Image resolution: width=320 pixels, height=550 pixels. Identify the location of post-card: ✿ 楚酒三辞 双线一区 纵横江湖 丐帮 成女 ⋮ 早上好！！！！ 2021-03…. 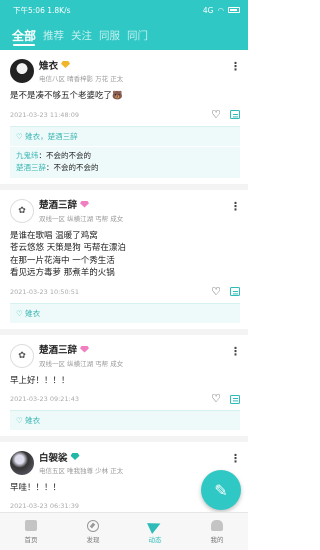
(124, 385).